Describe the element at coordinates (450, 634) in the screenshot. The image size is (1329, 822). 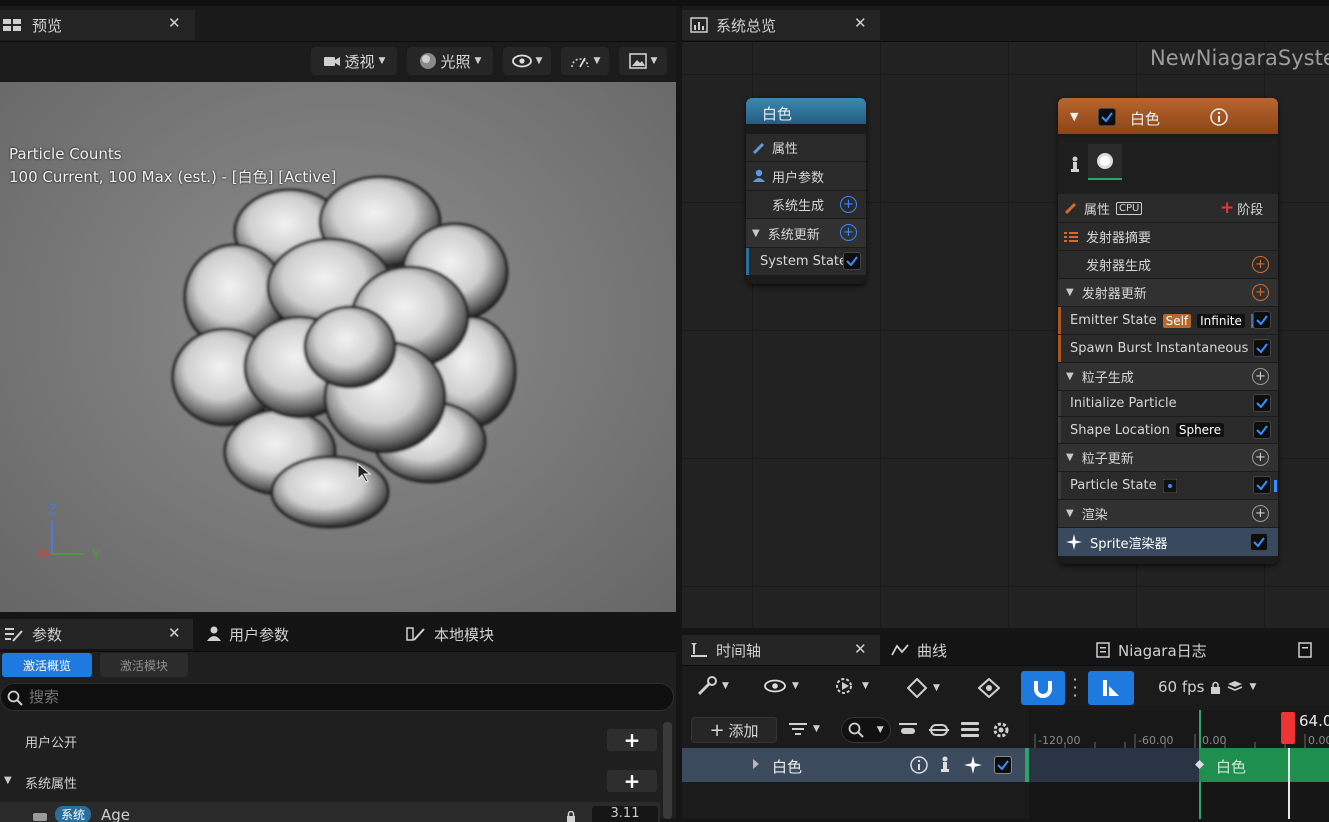
I see `tab-local-modules: 本地模块` at that location.